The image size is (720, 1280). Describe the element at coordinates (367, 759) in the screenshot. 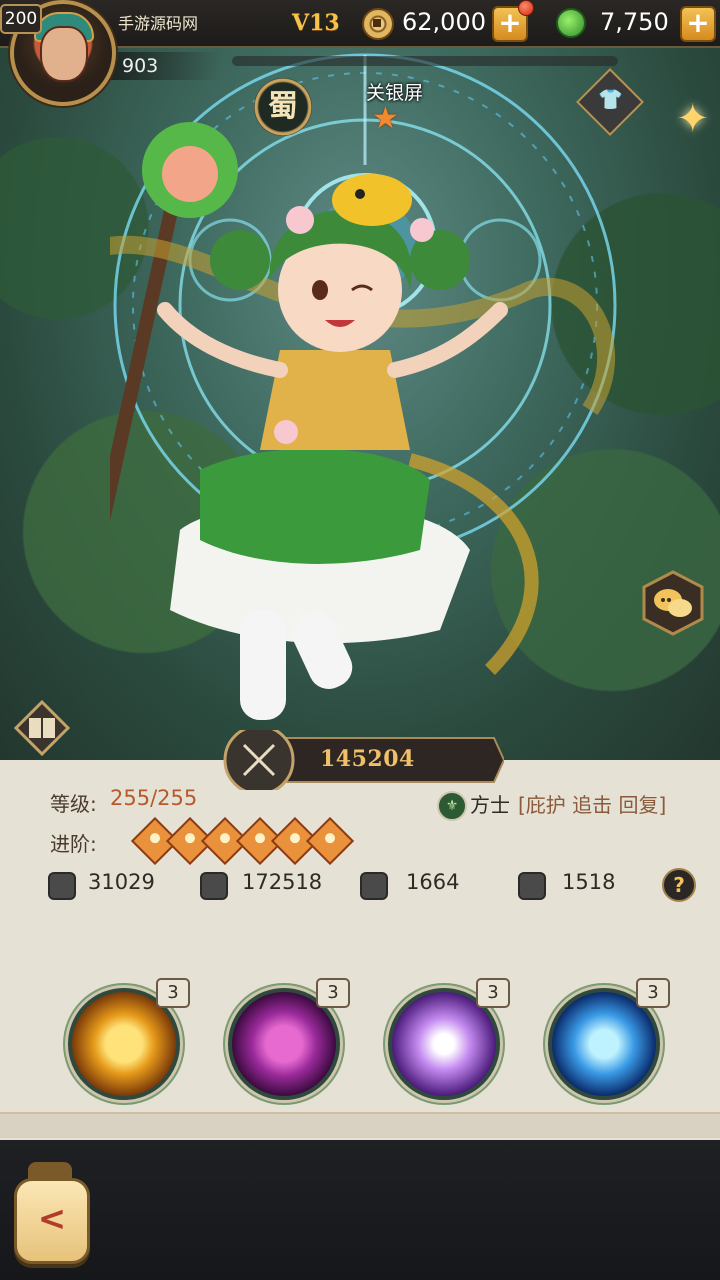

I see `combat-power-value: 145204` at that location.